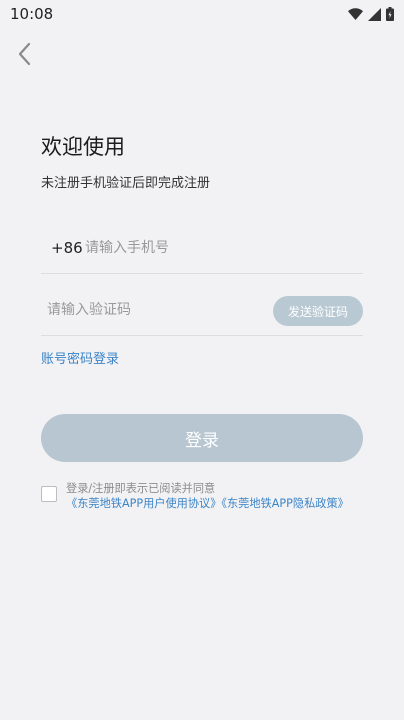 The width and height of the screenshot is (404, 720). I want to click on signal-icon, so click(374, 15).